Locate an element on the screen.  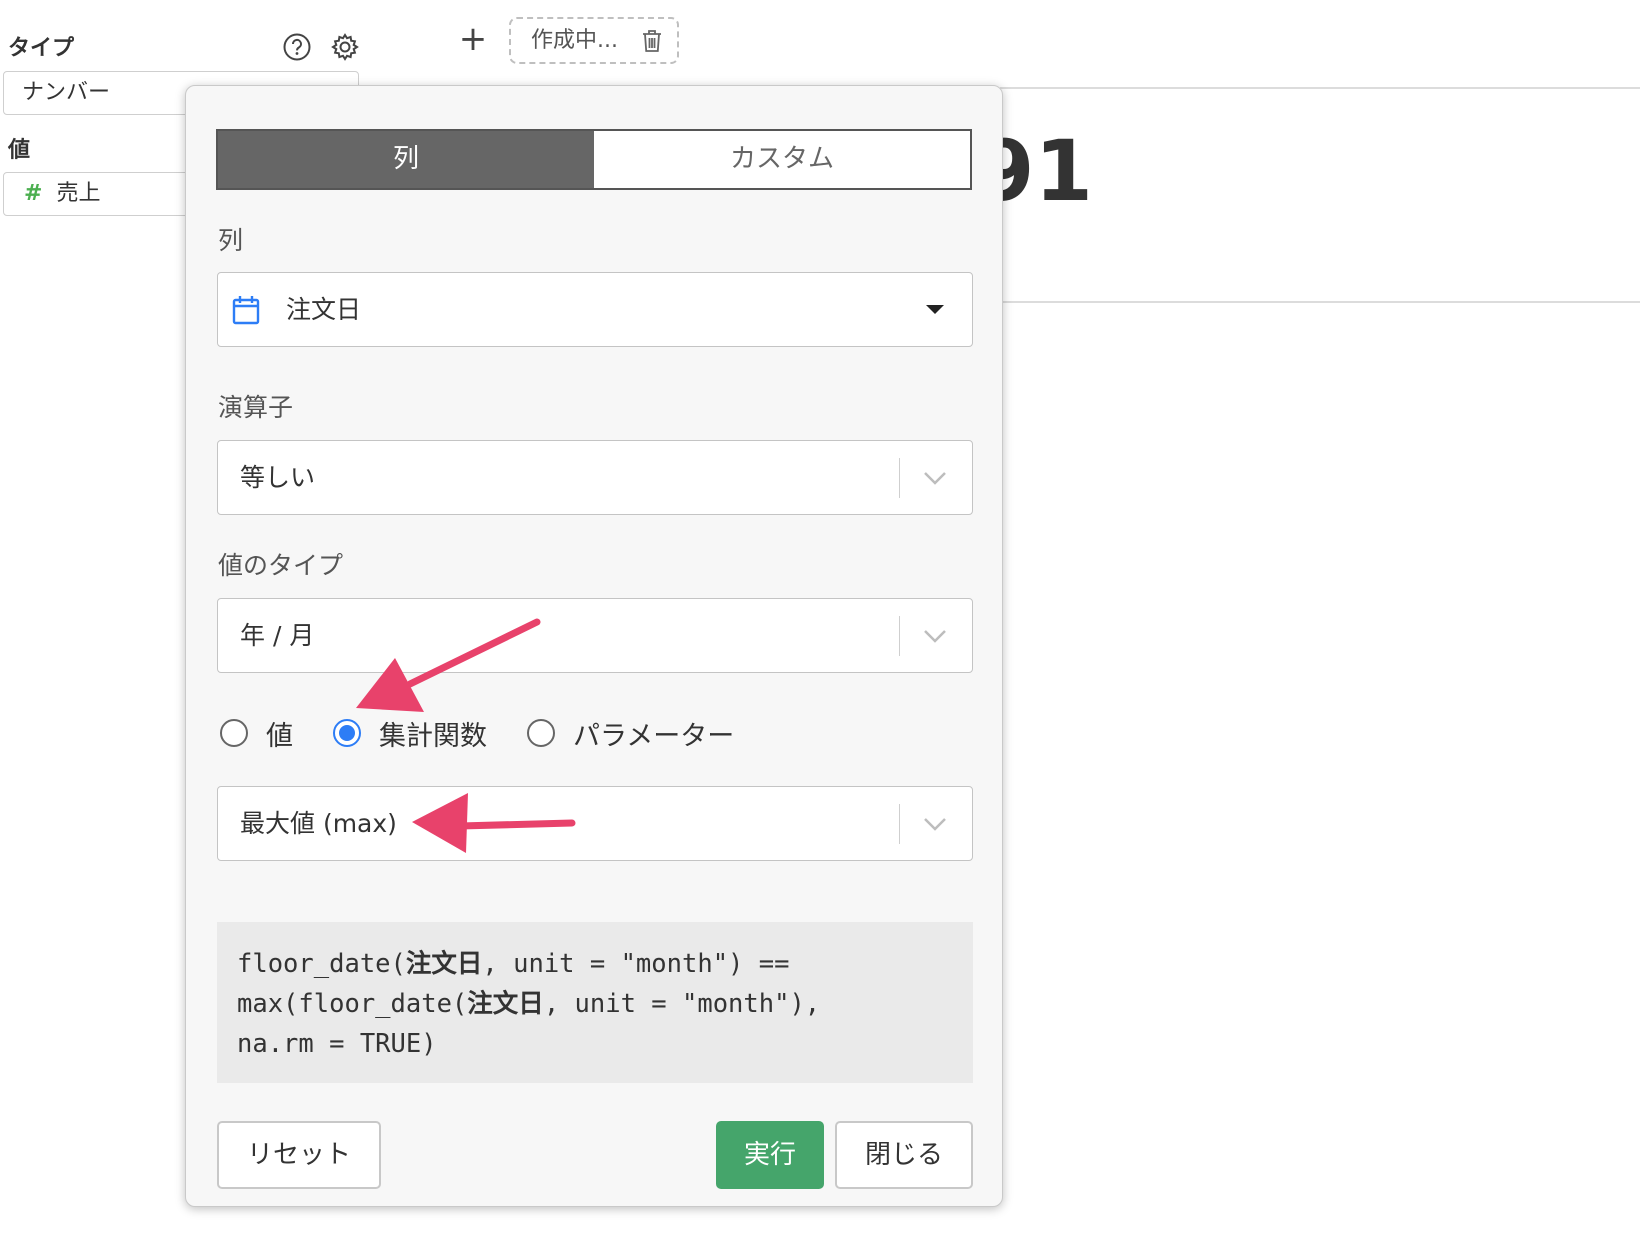
filter-mode-toggle: 列 カスタム is located at coordinates (594, 159).